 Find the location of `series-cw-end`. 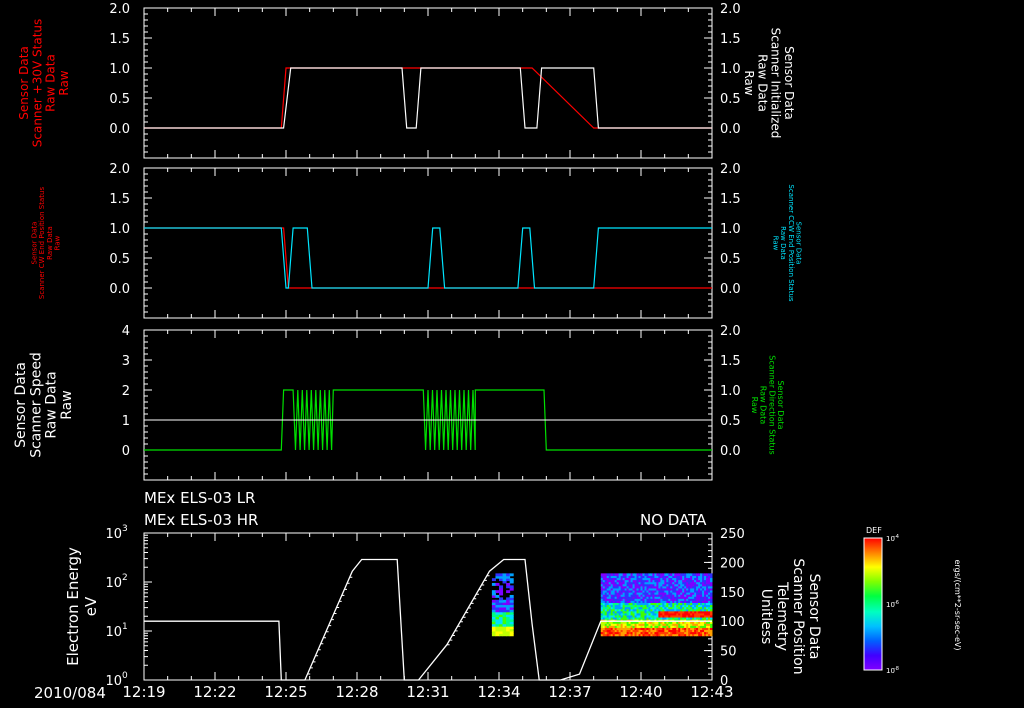

series-cw-end is located at coordinates (428, 258).